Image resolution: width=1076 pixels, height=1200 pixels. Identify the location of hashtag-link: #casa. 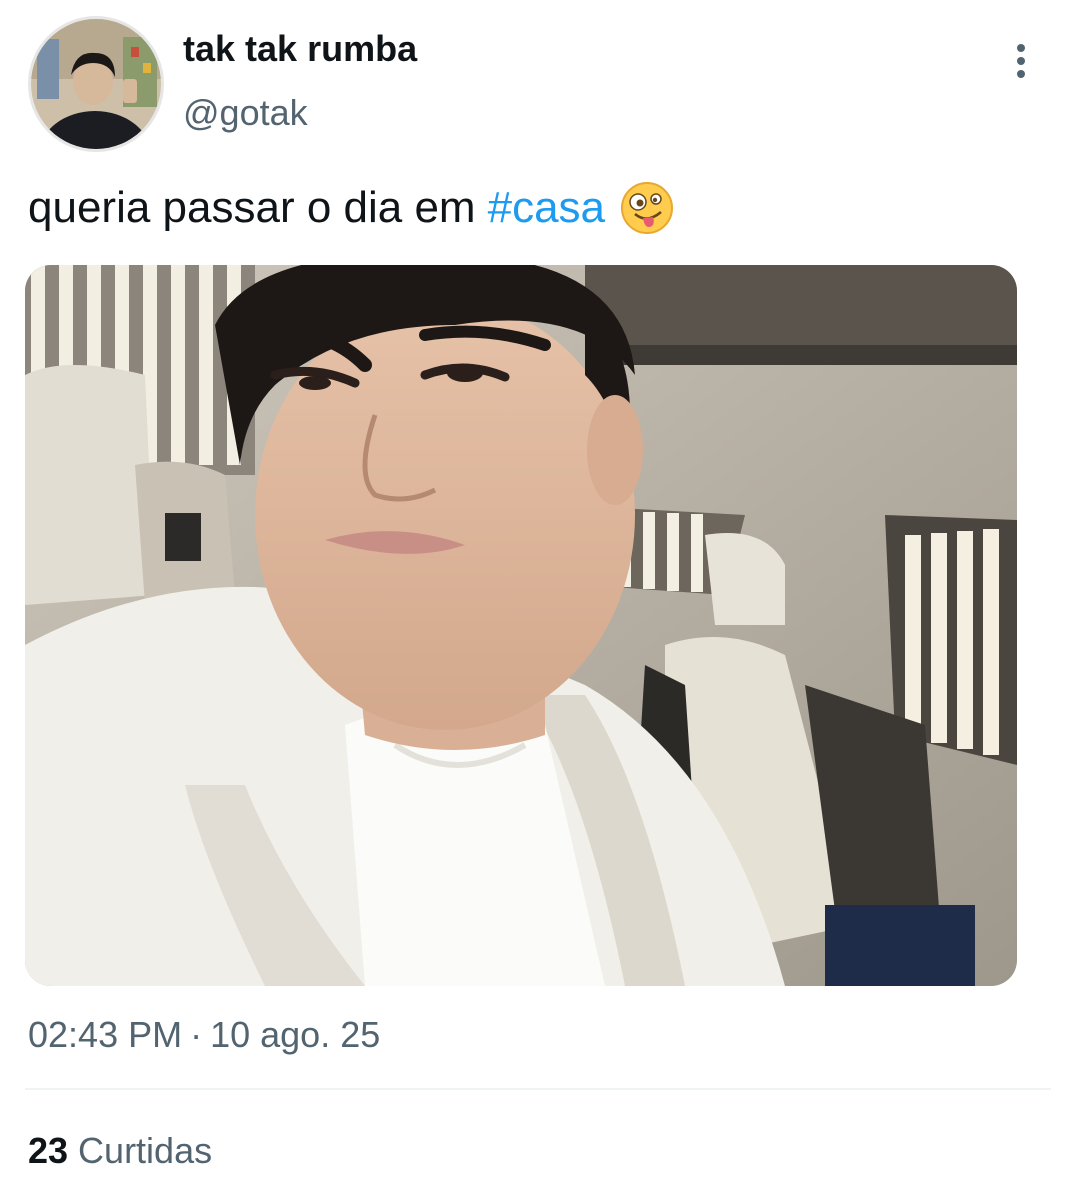
(546, 208).